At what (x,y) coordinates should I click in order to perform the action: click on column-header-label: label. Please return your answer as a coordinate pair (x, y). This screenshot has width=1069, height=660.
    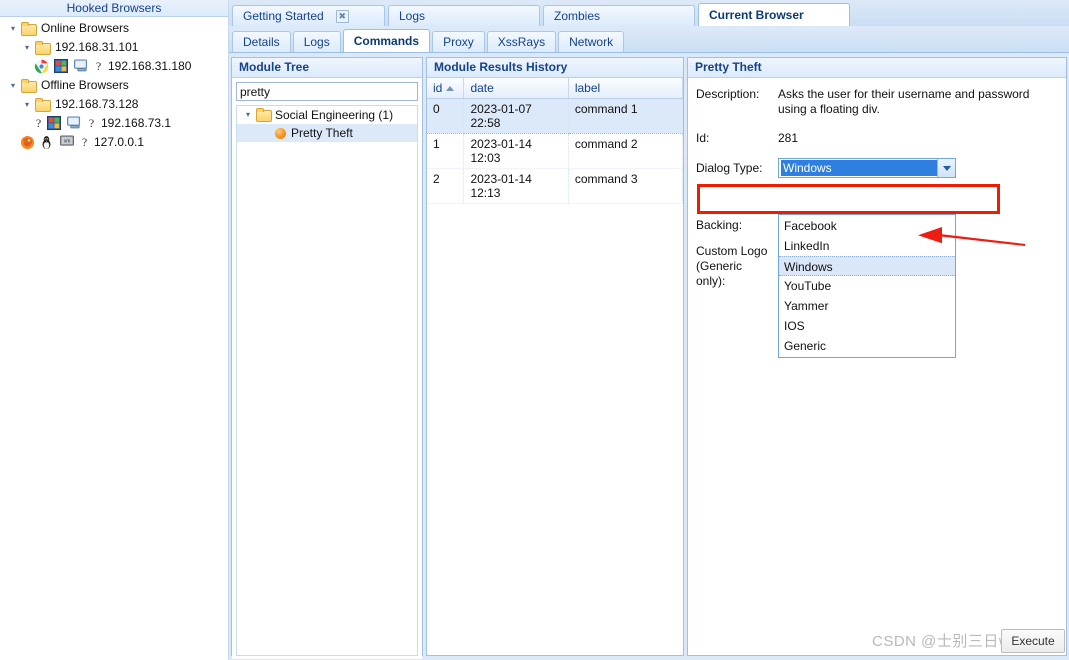
    Looking at the image, I should click on (587, 87).